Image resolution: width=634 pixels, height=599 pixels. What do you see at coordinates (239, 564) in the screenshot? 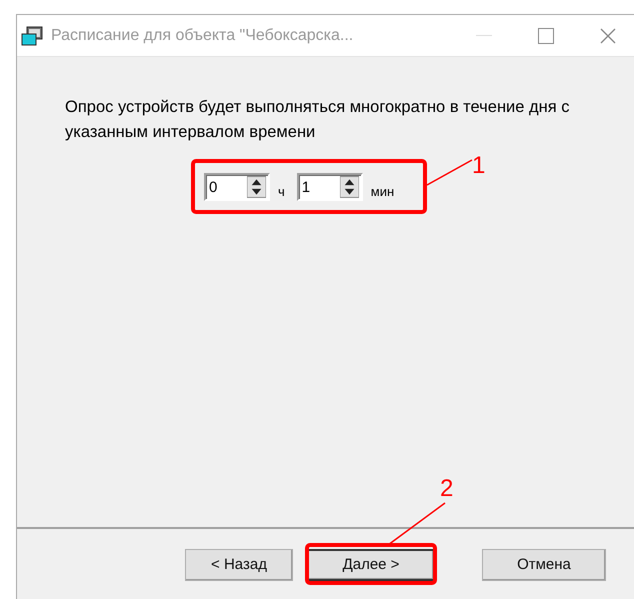
I see `dialog-button: < Назад` at bounding box center [239, 564].